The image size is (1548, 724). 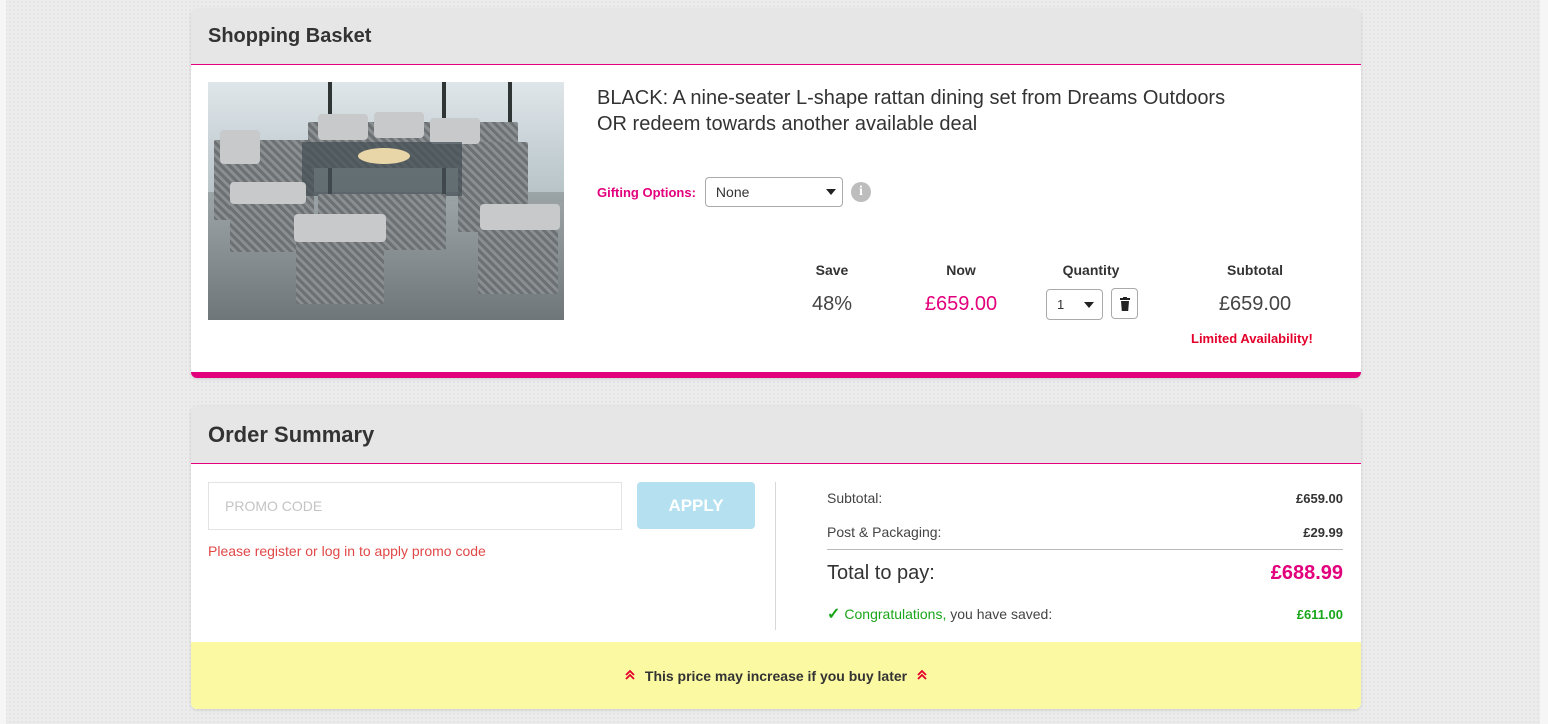 What do you see at coordinates (1544, 362) in the screenshot?
I see `page-gutter-right` at bounding box center [1544, 362].